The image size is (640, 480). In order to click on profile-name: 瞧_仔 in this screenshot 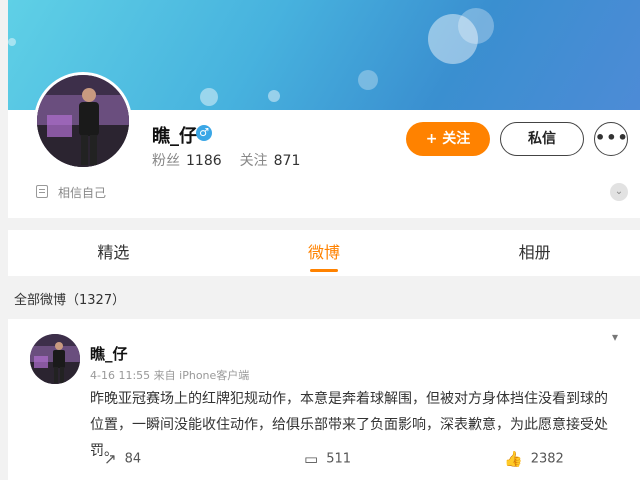, I will do `click(174, 136)`.